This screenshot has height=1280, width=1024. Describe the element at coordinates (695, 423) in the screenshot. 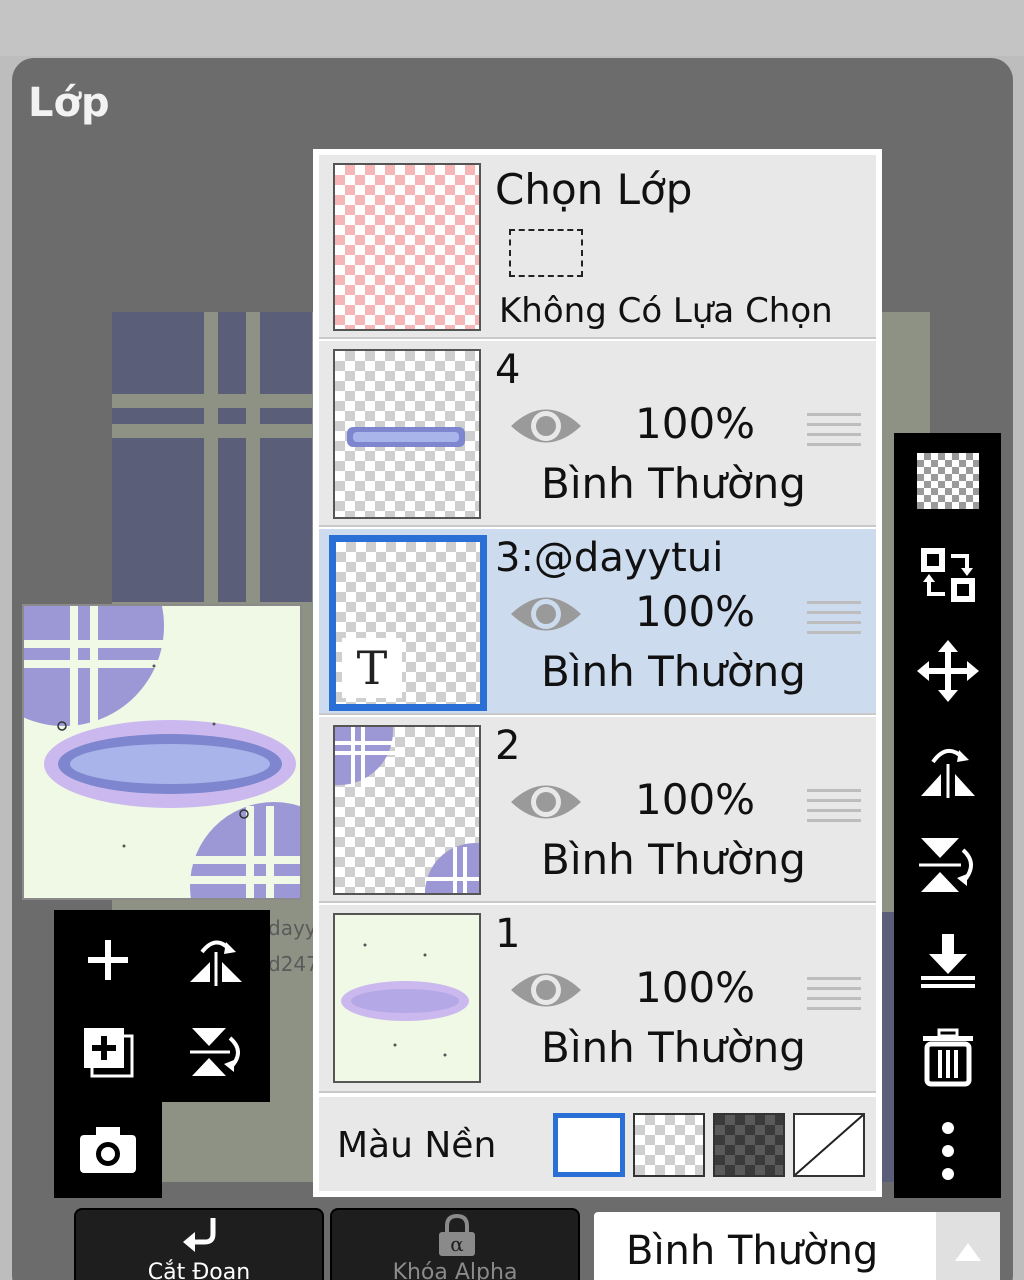

I see `layer-opacity-4: 100%` at that location.